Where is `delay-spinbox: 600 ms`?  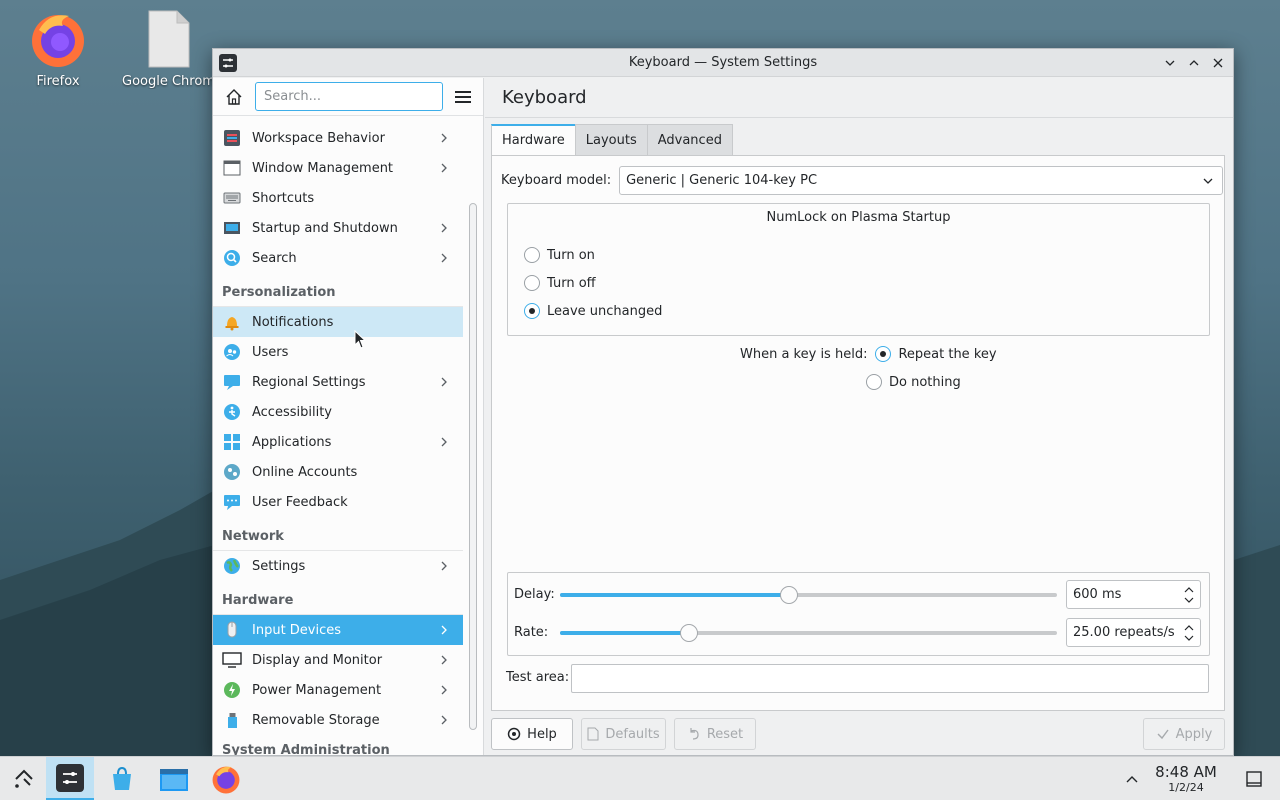 delay-spinbox: 600 ms is located at coordinates (1133, 594).